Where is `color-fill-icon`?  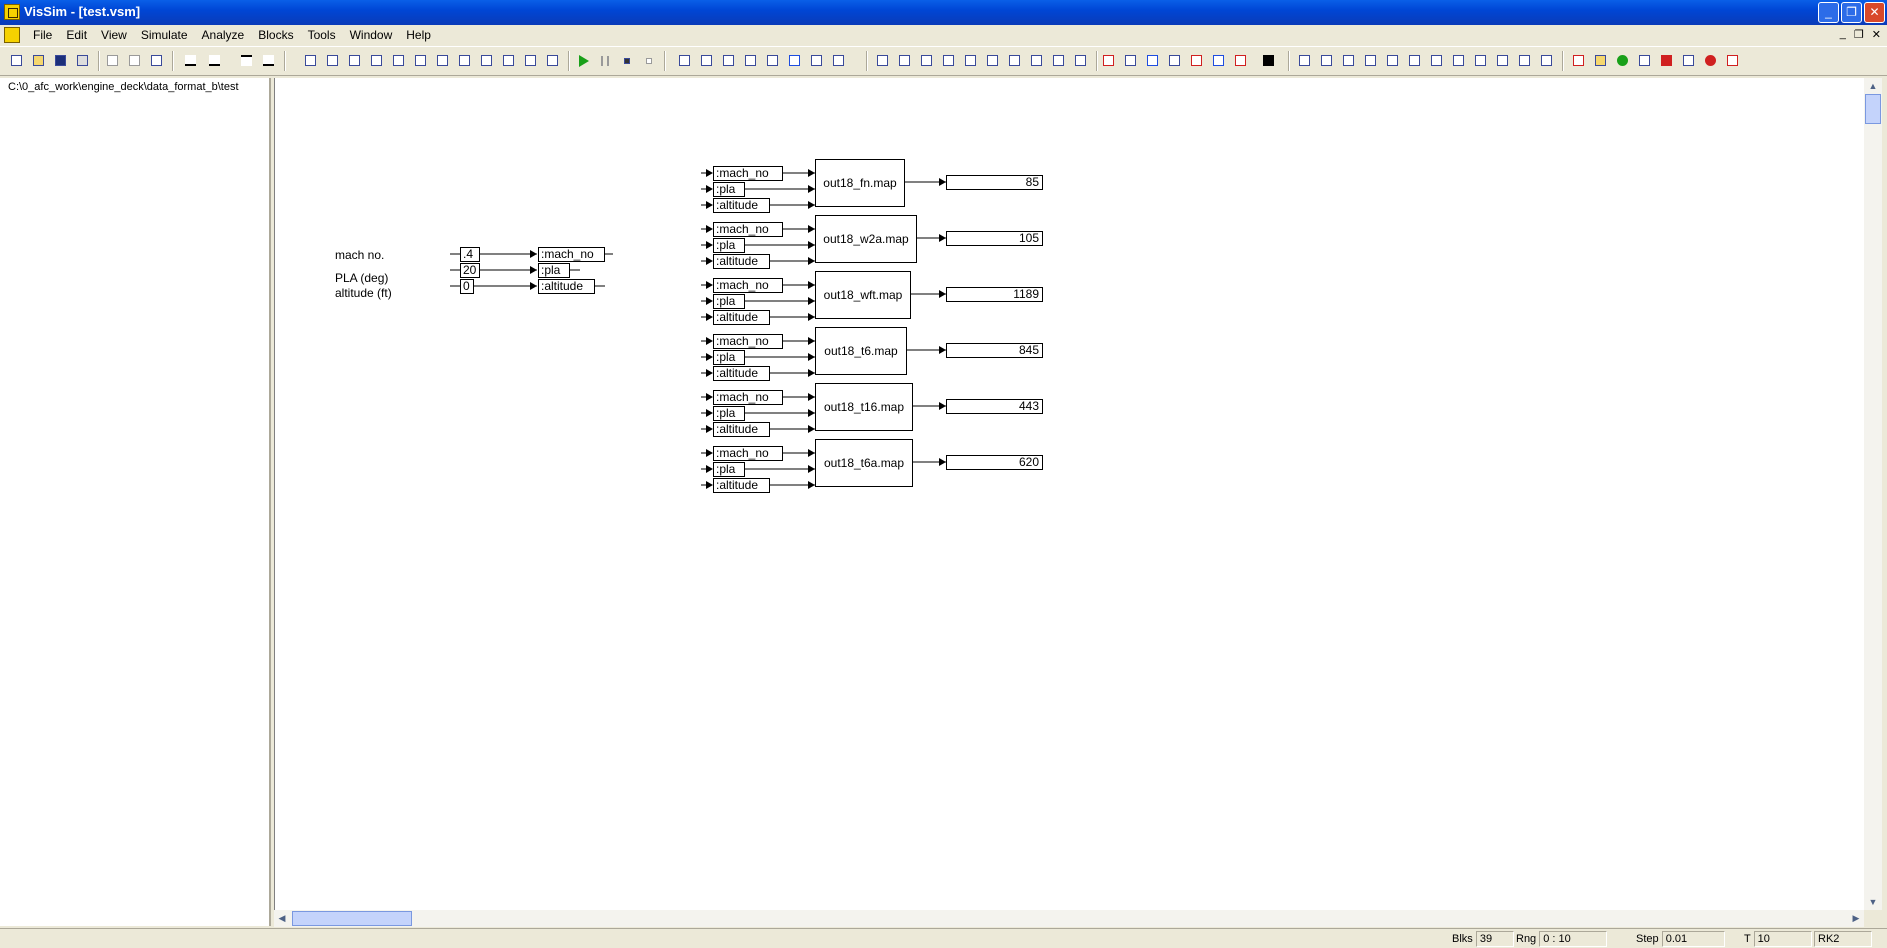 color-fill-icon is located at coordinates (1269, 61).